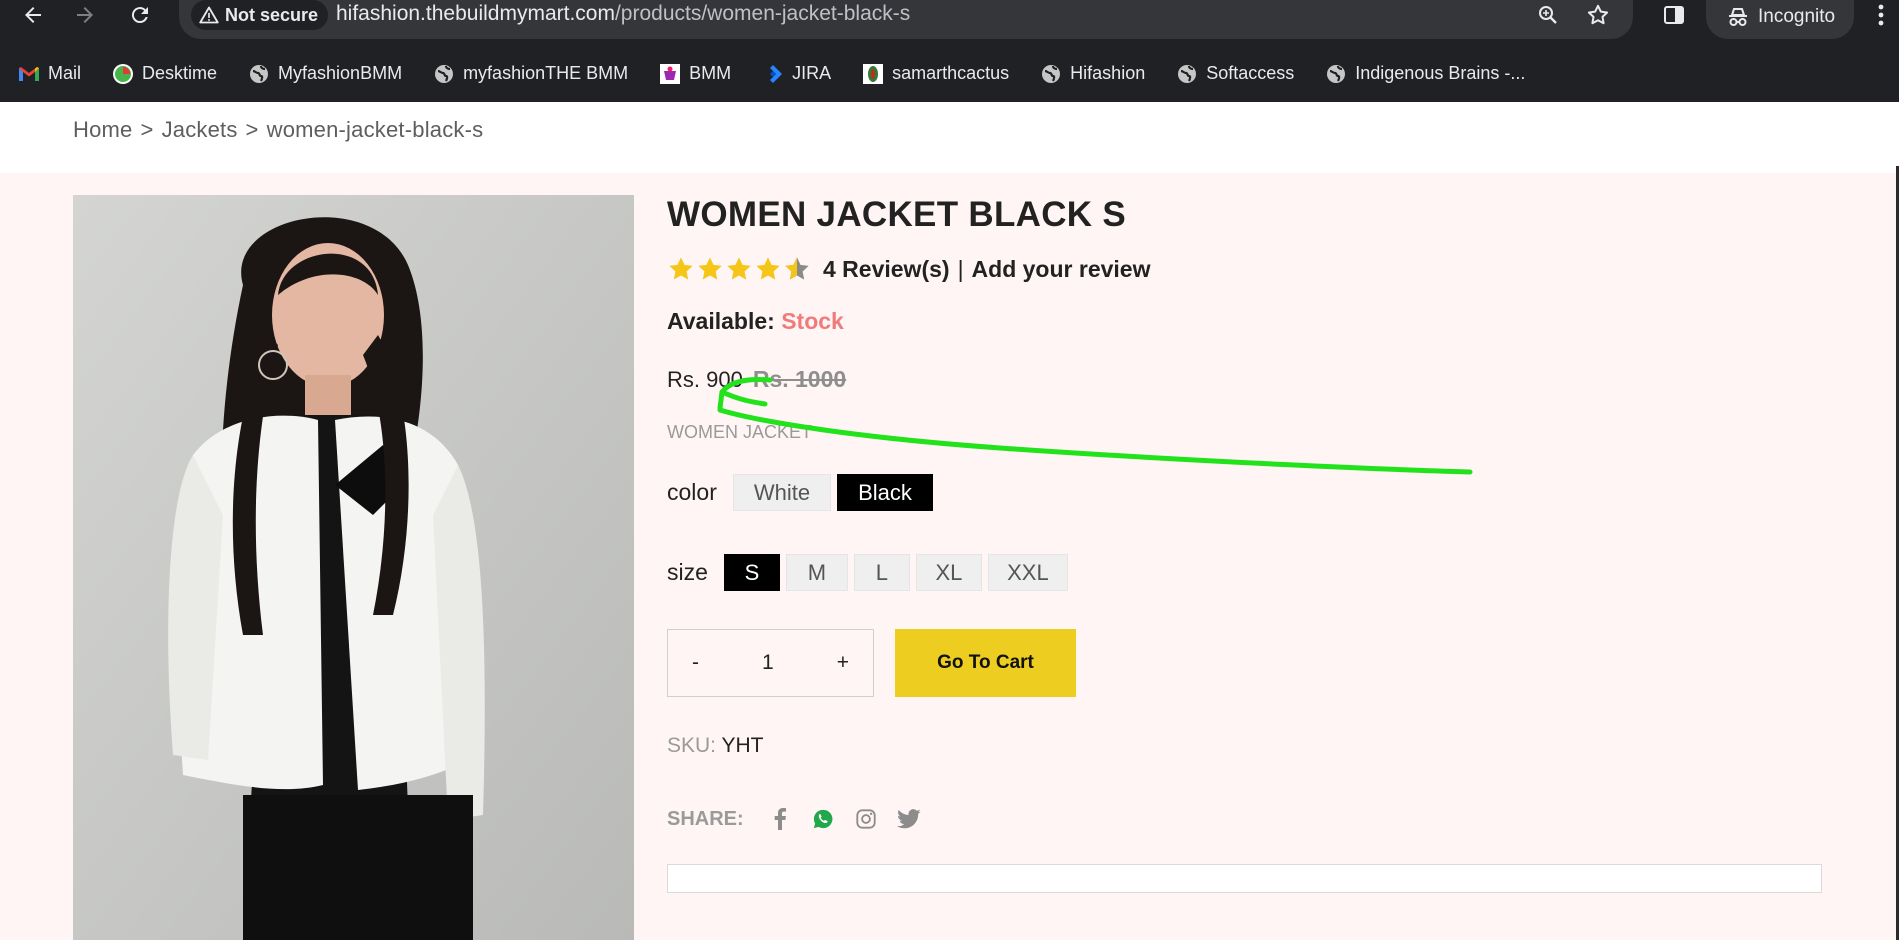 This screenshot has width=1899, height=940. What do you see at coordinates (200, 129) in the screenshot?
I see `breadcrumb-category: Jackets` at bounding box center [200, 129].